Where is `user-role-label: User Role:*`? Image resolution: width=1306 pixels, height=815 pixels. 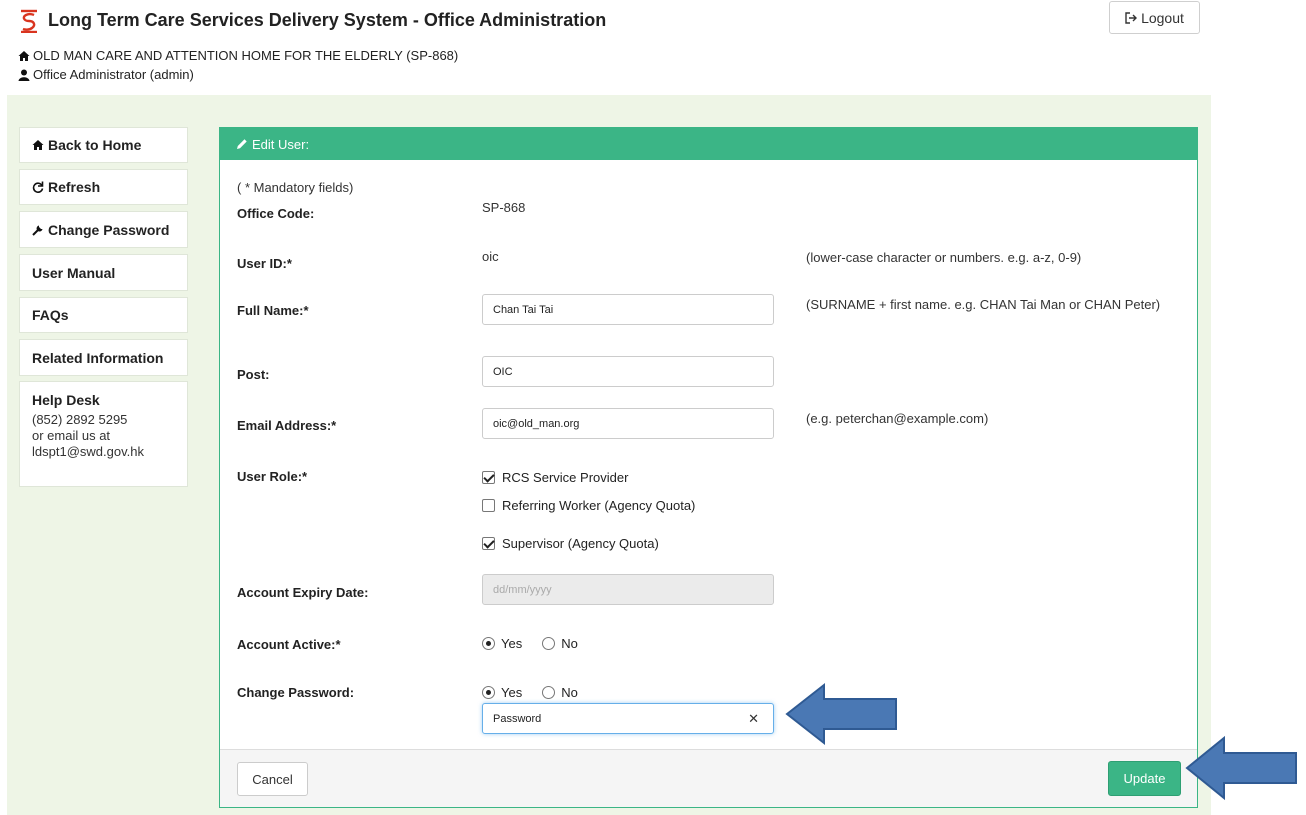 user-role-label: User Role:* is located at coordinates (272, 476).